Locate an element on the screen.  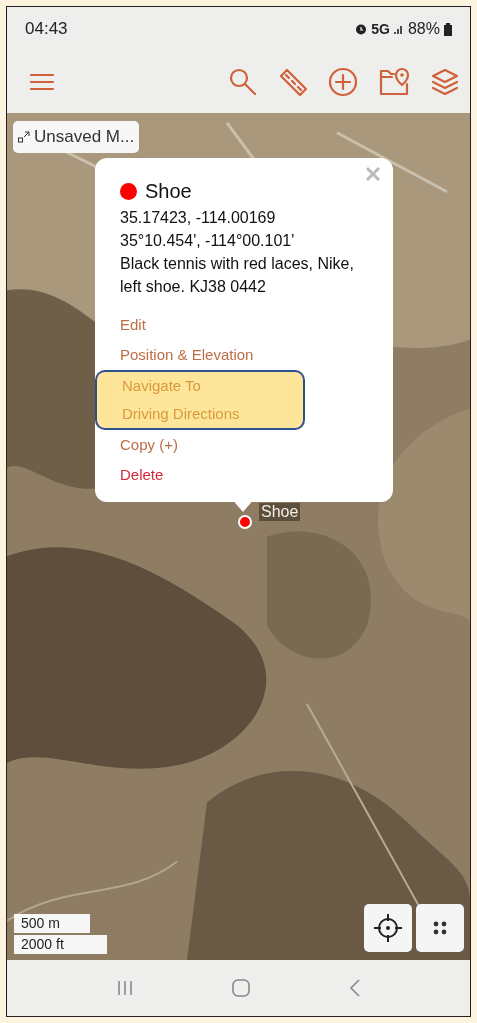
battery-percent: 88% is located at coordinates (423, 29).